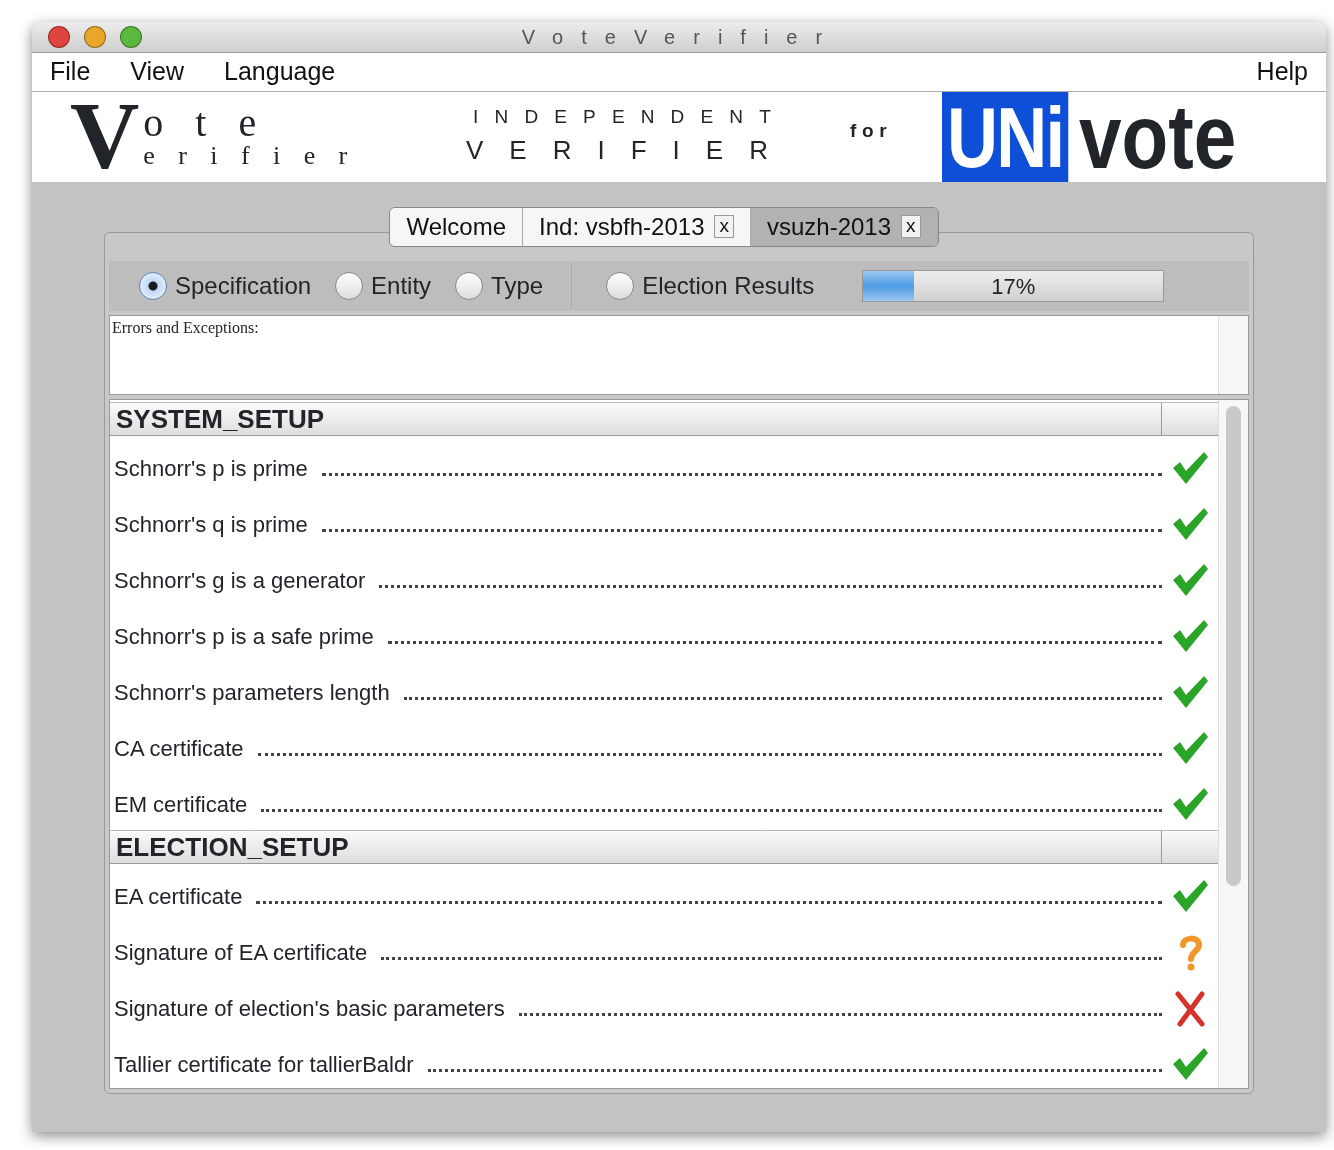  What do you see at coordinates (252, 692) in the screenshot?
I see `check-label: Schnorr's parameters length` at bounding box center [252, 692].